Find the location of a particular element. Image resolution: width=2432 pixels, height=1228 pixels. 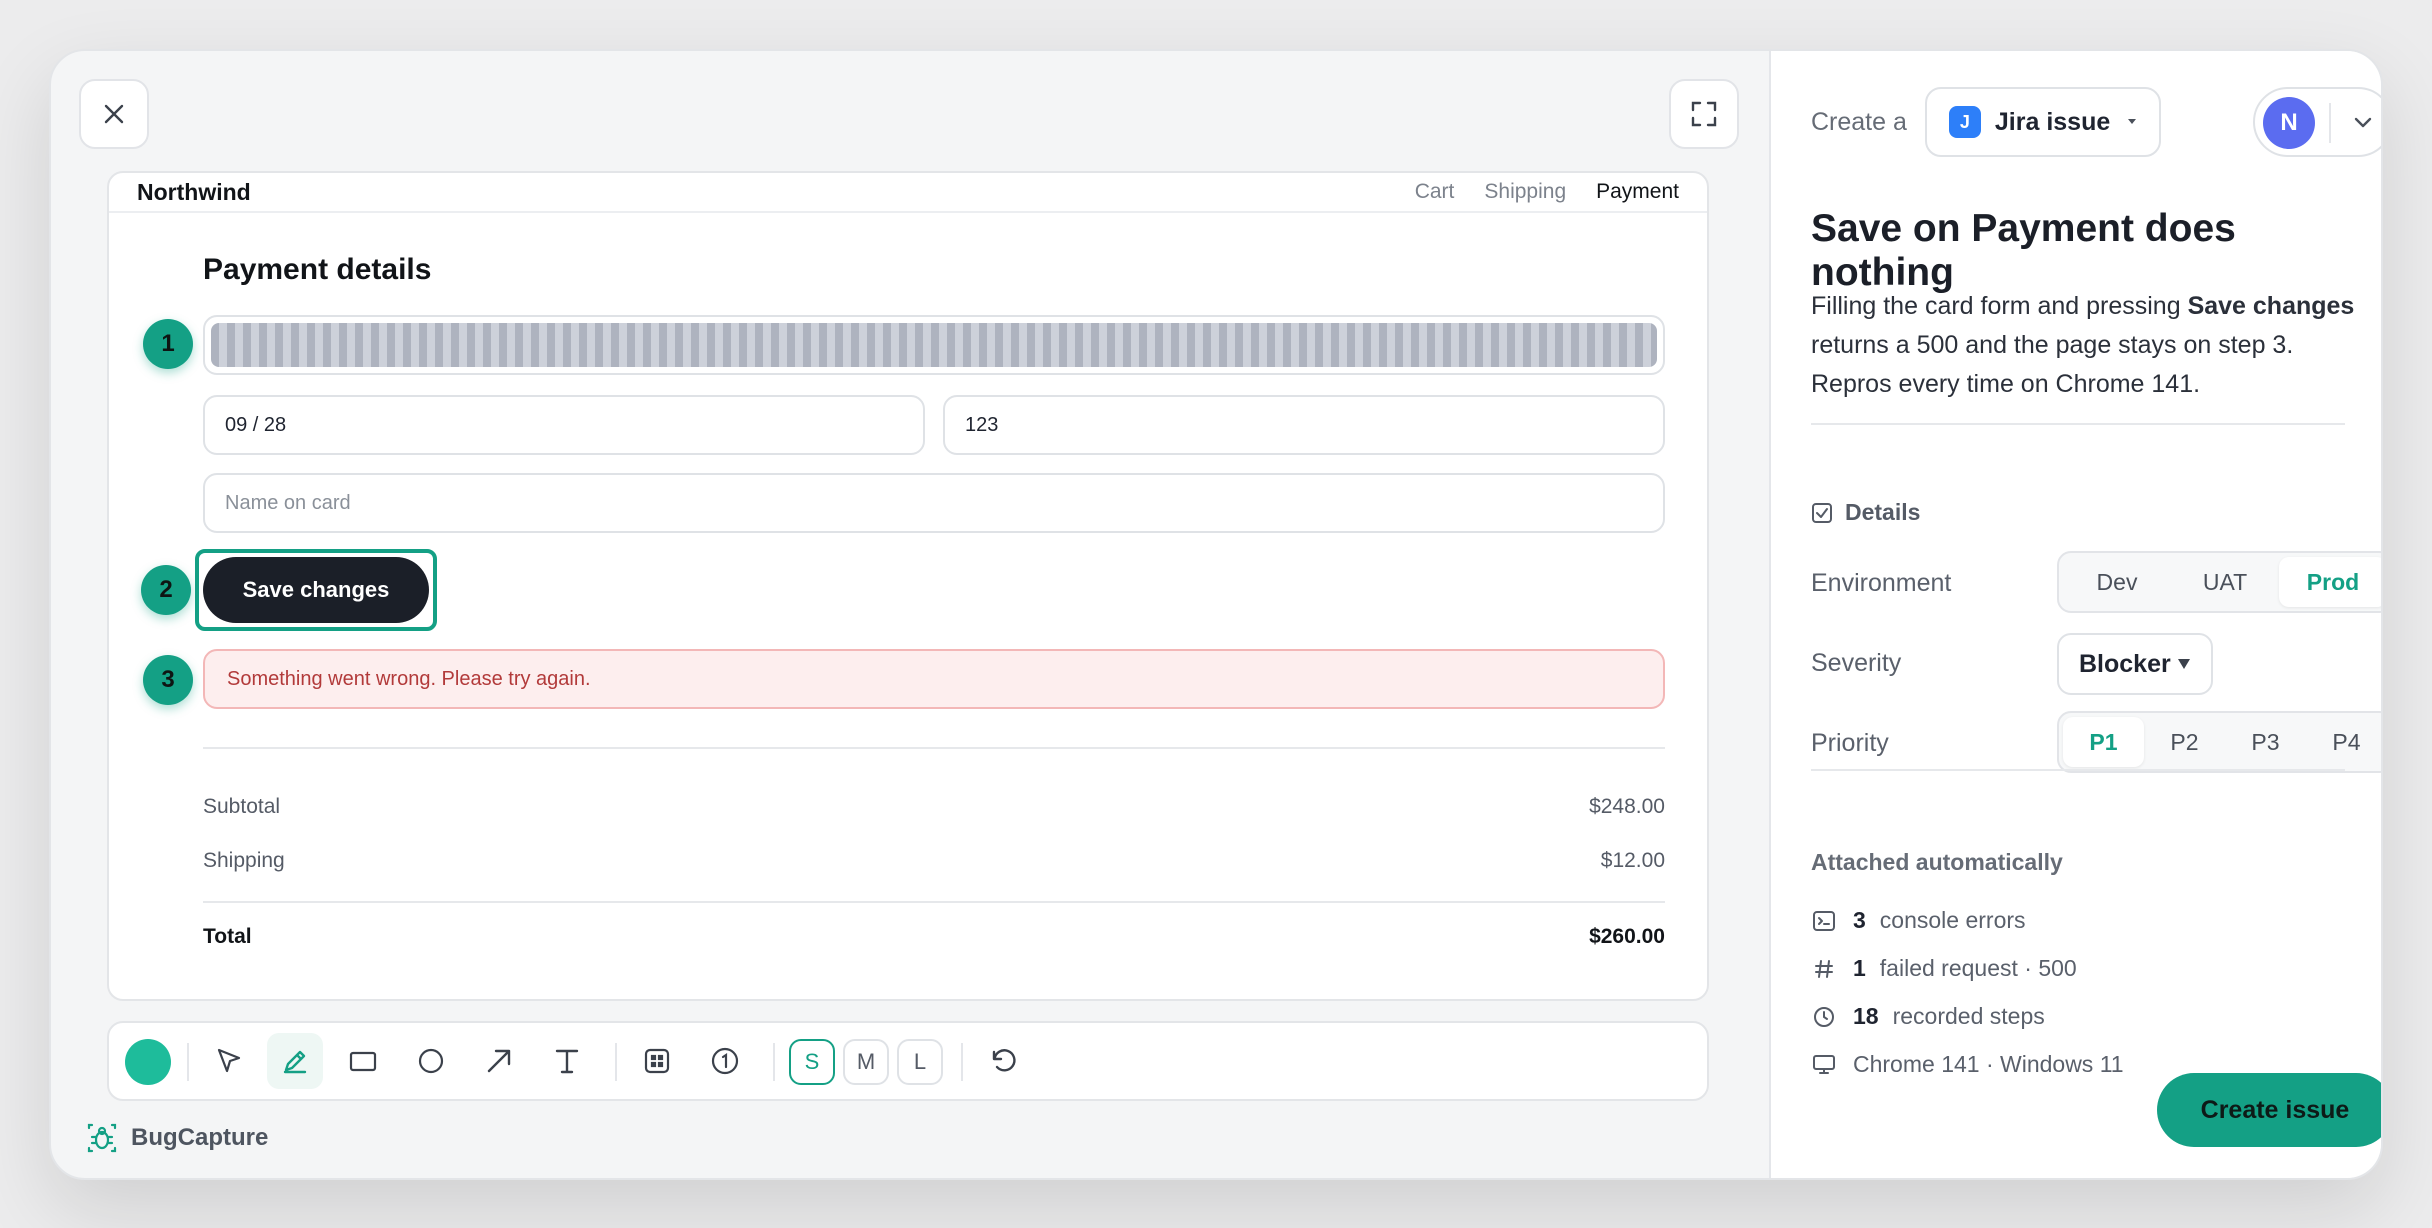

pointer-tool is located at coordinates (229, 1061).